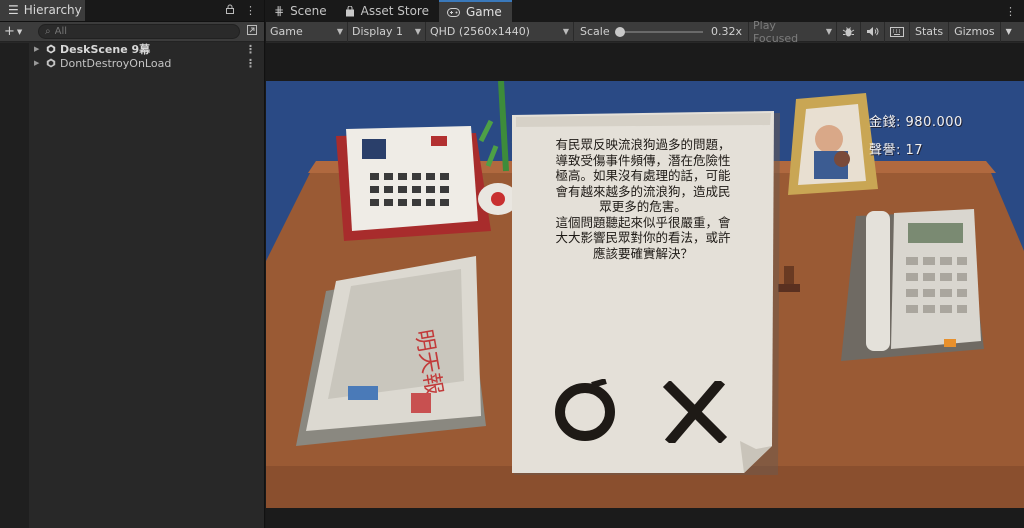  Describe the element at coordinates (349, 10) in the screenshot. I see `store-bag-icon` at that location.